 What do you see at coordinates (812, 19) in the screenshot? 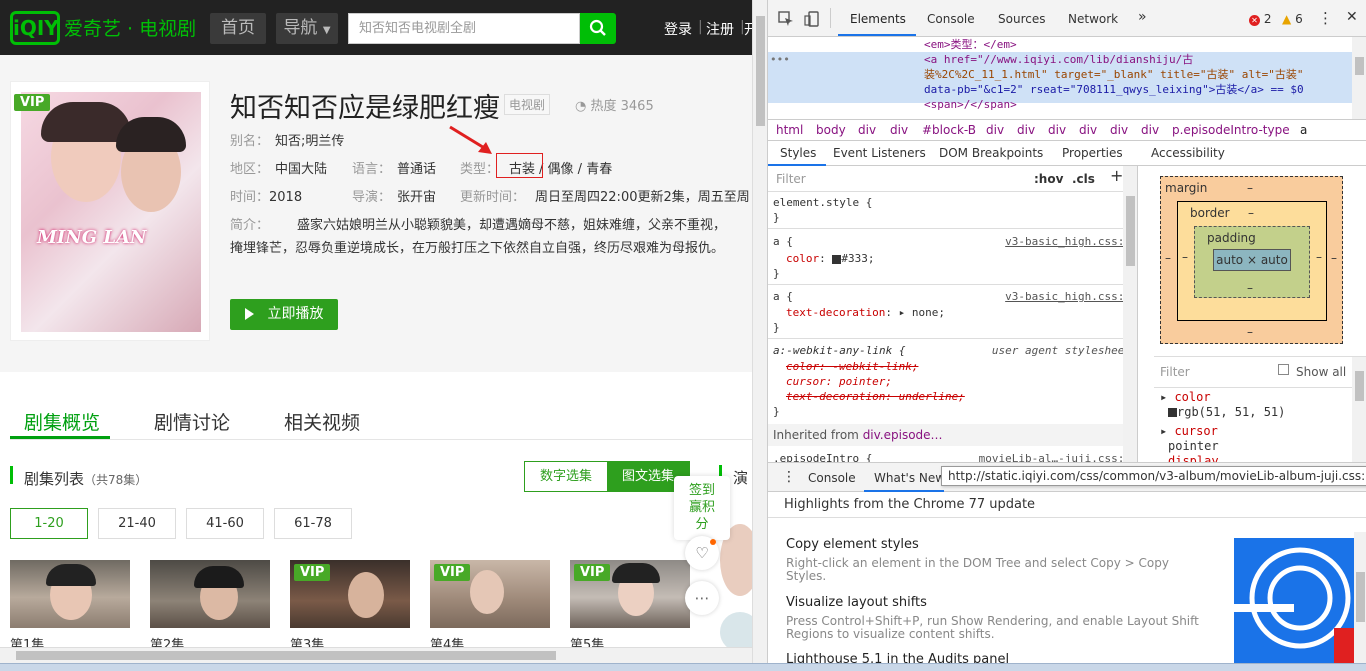
I see `device-toolbar-icon` at bounding box center [812, 19].